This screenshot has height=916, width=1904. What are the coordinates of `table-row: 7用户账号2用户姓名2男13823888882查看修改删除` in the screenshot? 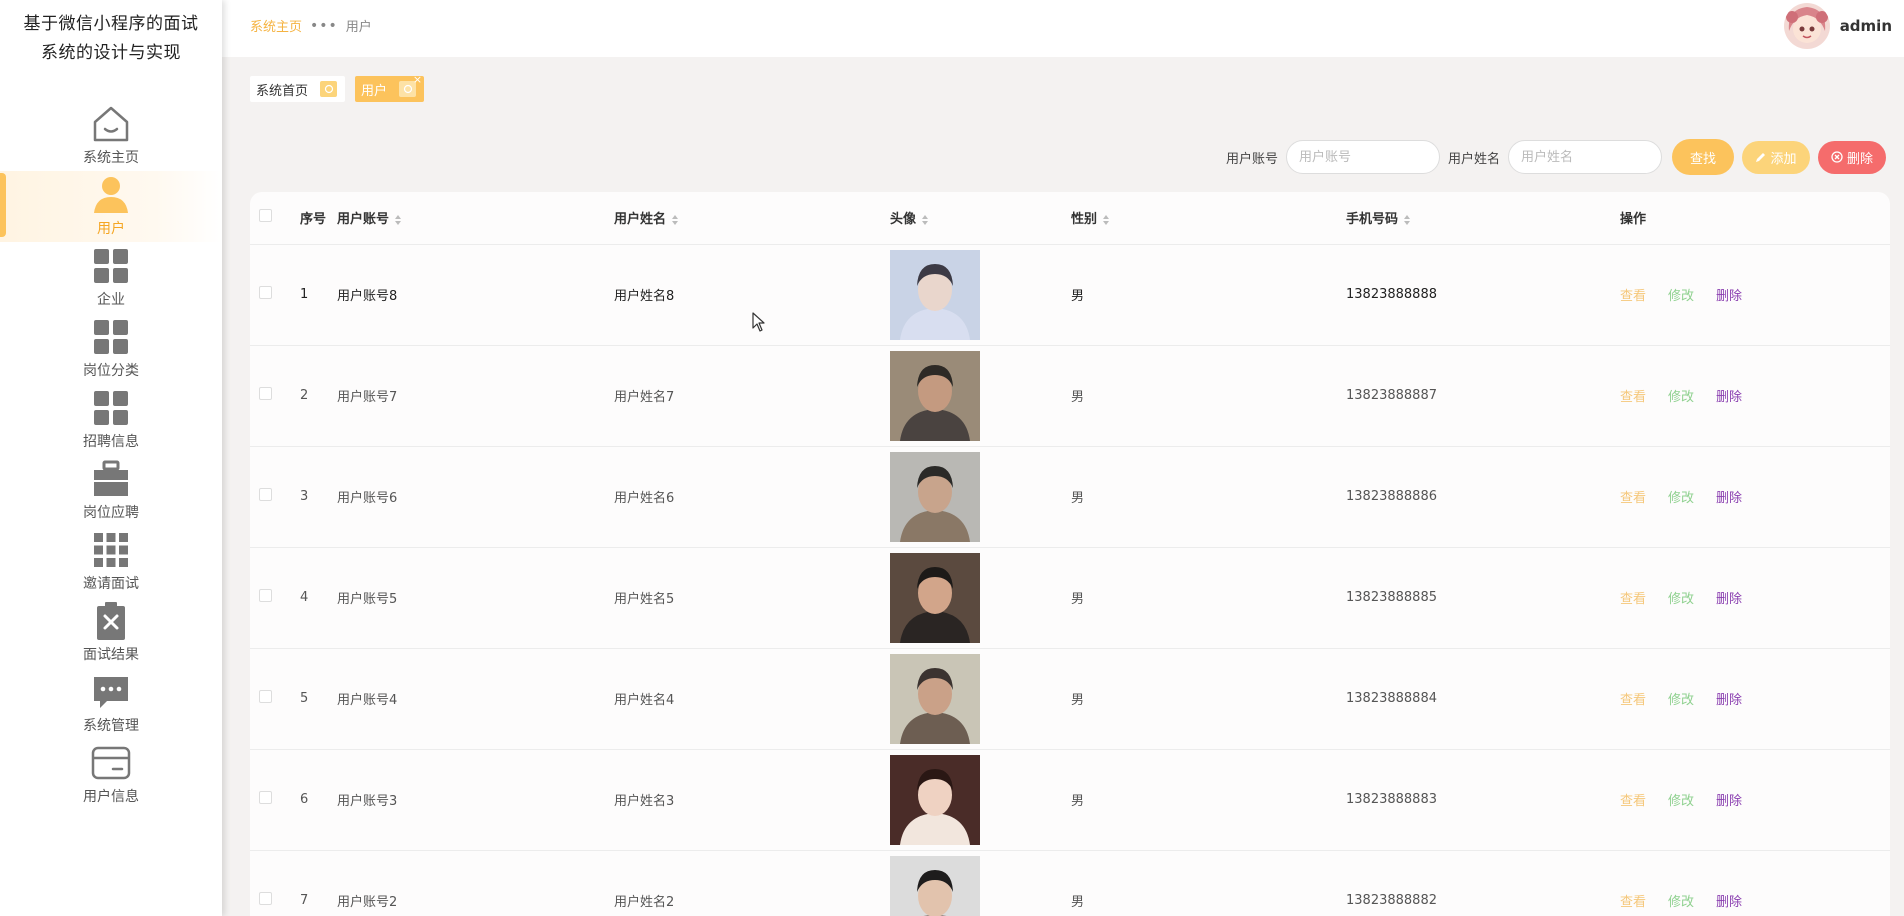 It's located at (1070, 883).